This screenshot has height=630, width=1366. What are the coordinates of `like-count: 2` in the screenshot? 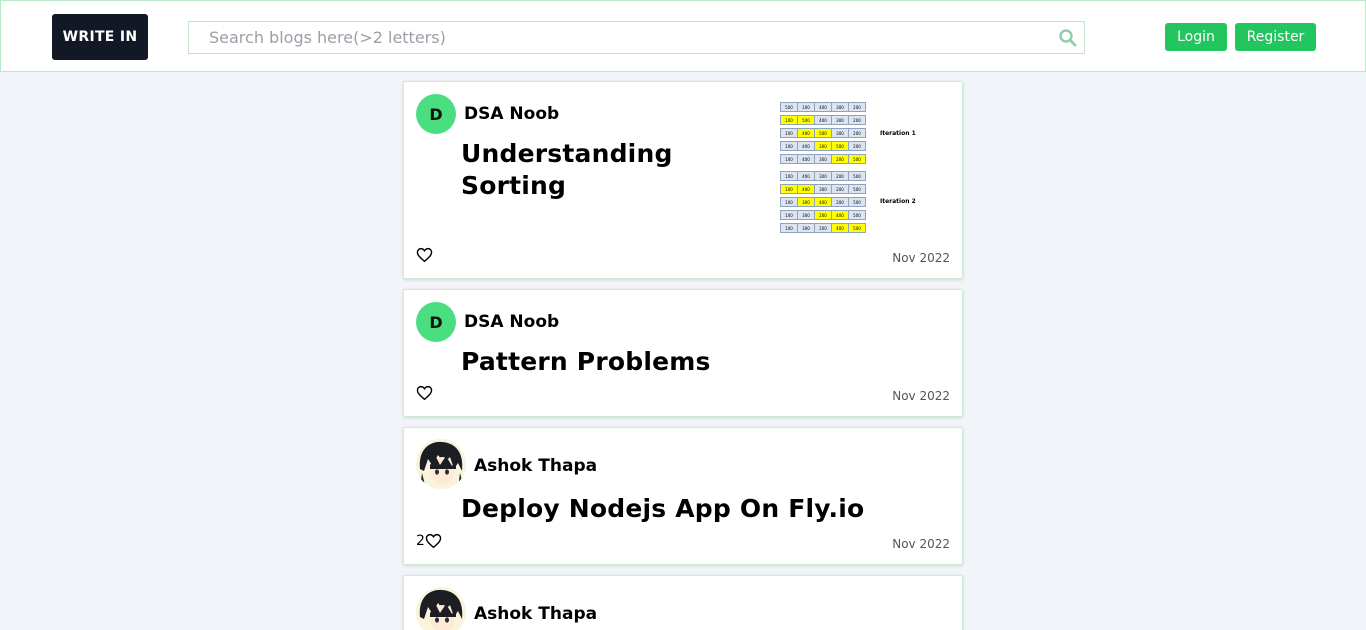 It's located at (420, 541).